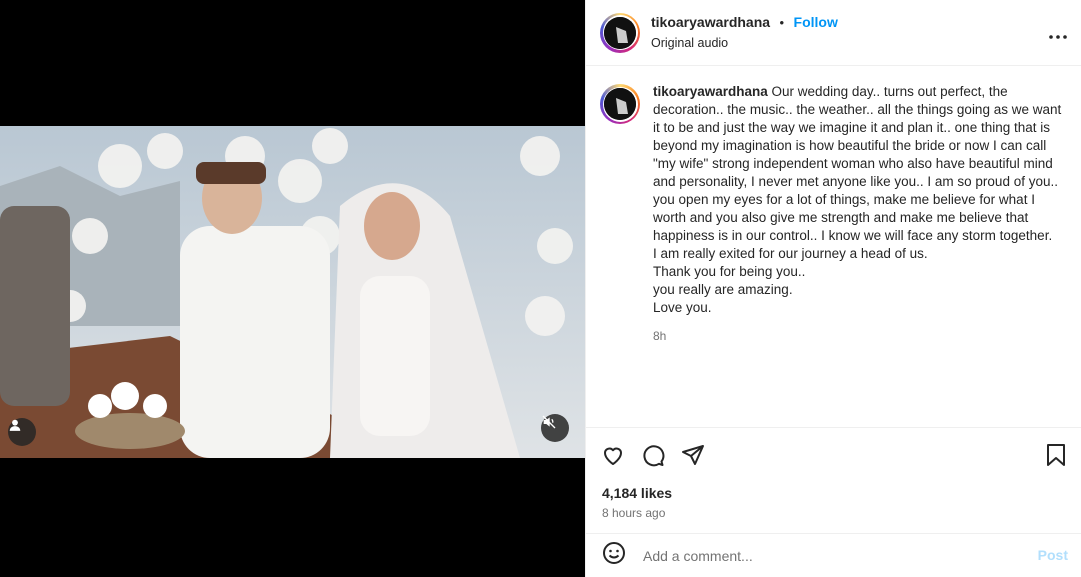 This screenshot has height=577, width=1081. Describe the element at coordinates (660, 336) in the screenshot. I see `caption-time: 8h` at that location.